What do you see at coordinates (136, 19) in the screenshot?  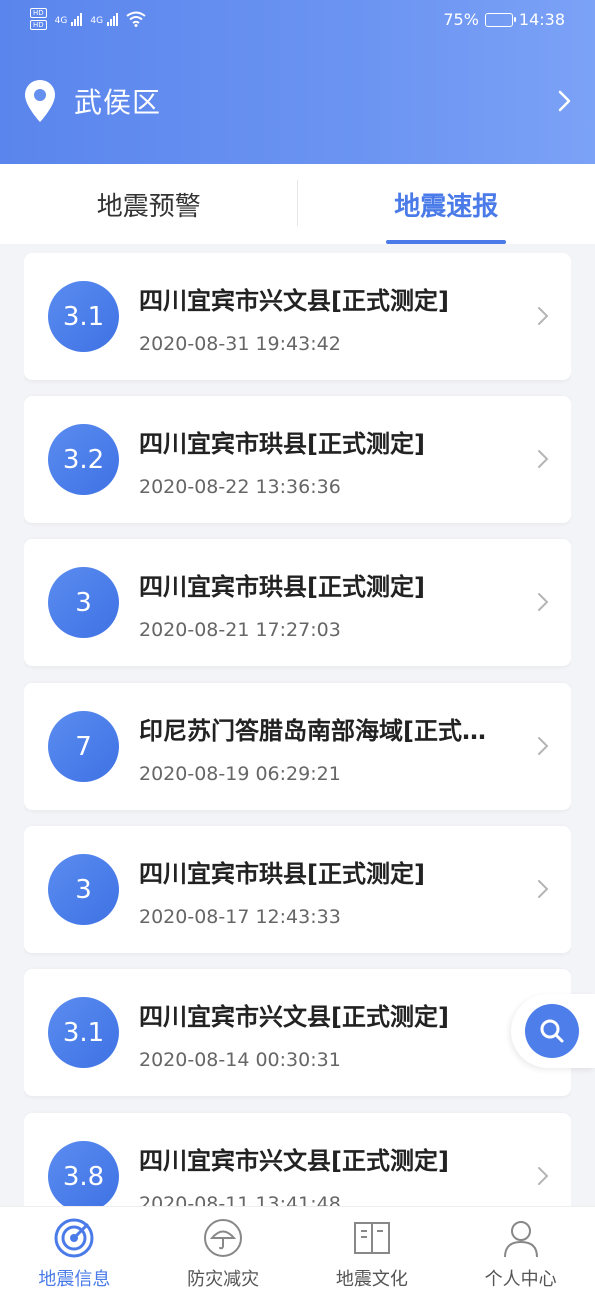 I see `wifi-icon` at bounding box center [136, 19].